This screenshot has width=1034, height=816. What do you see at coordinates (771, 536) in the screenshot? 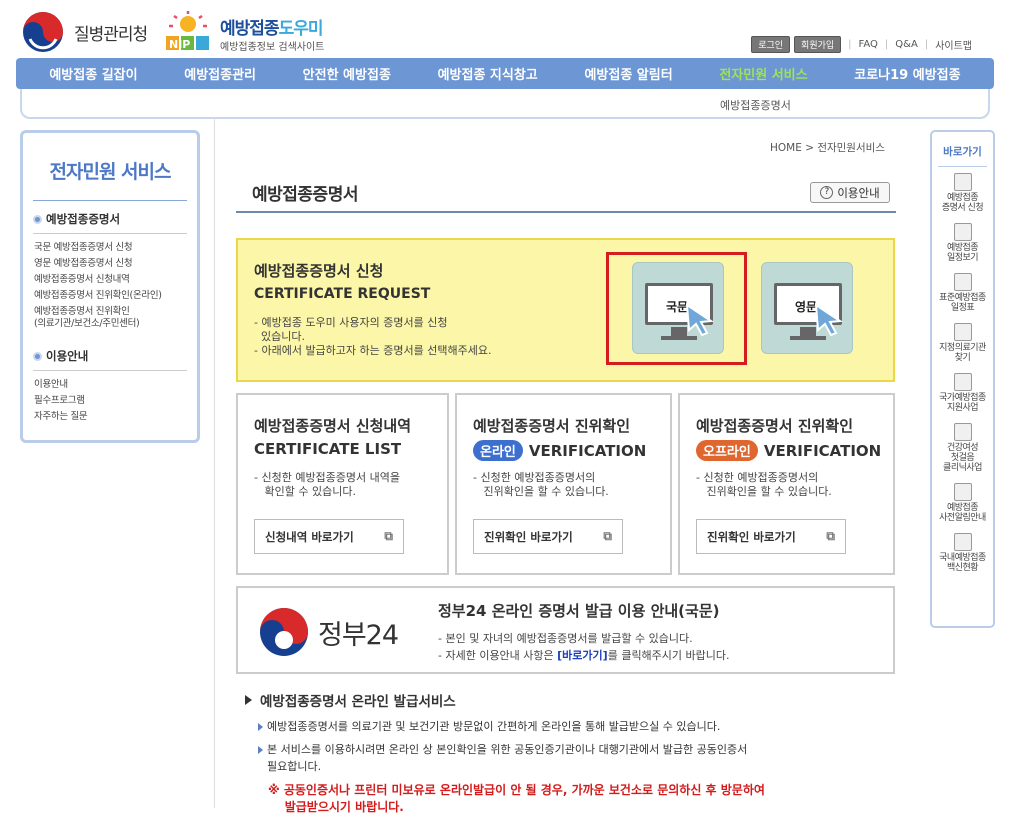
I see `verify-offline-link-button: 진위확인 바로가기 ⧉` at bounding box center [771, 536].